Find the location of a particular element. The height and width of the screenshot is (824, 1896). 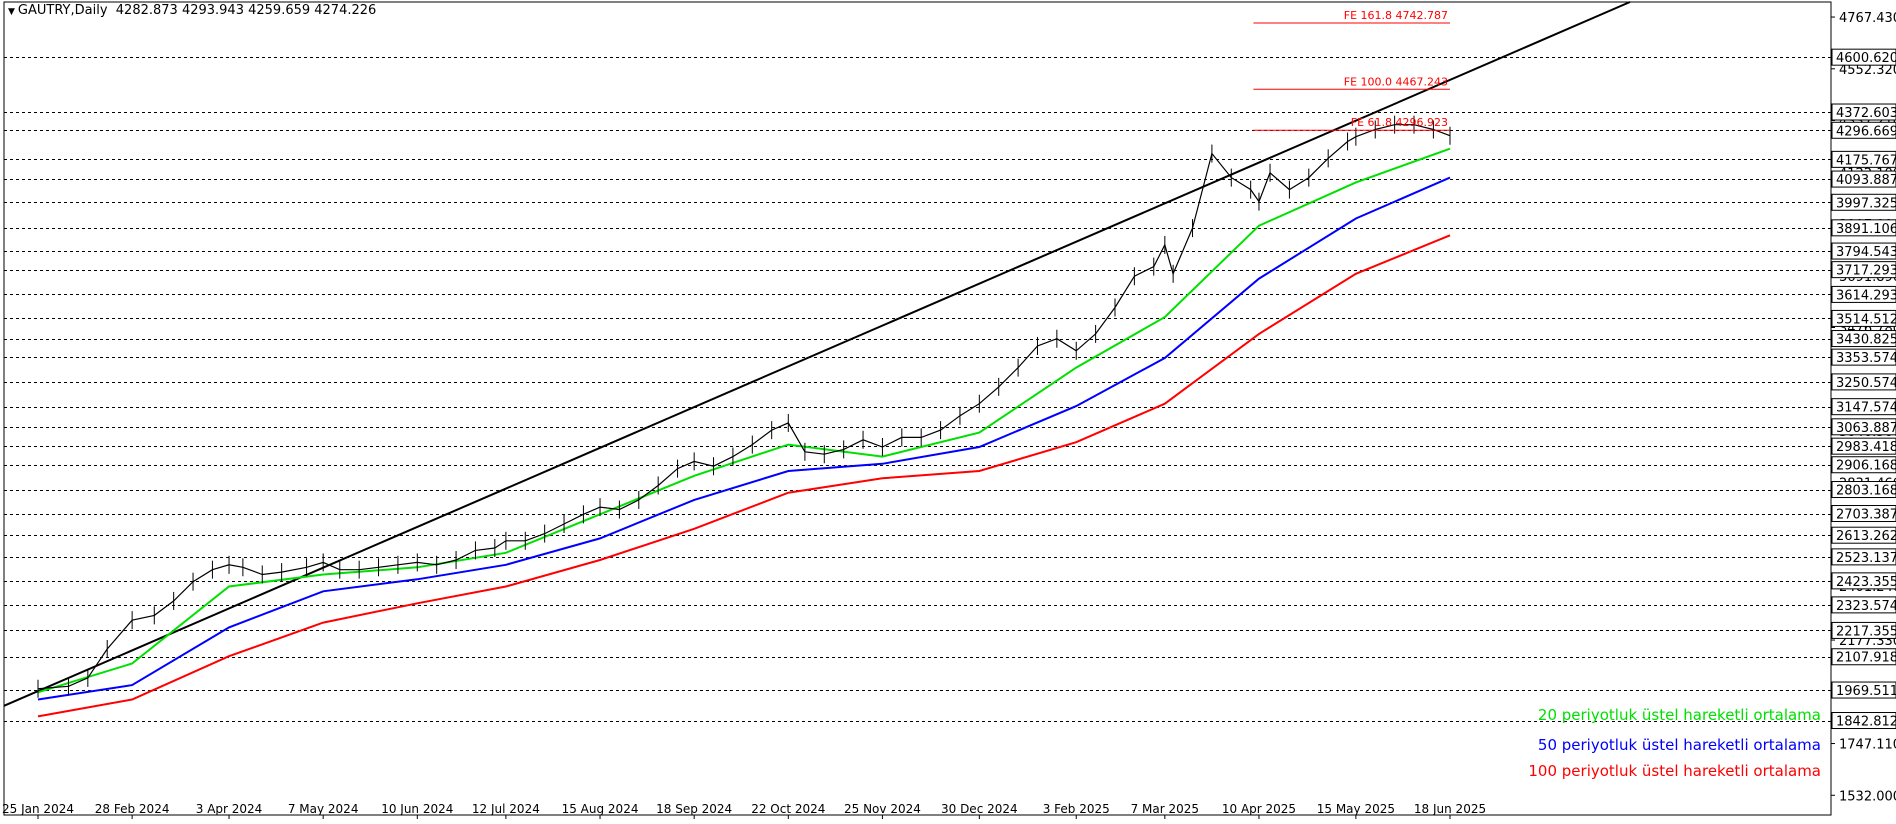

symbol-label: GAUTRY,Daily is located at coordinates (62, 10).